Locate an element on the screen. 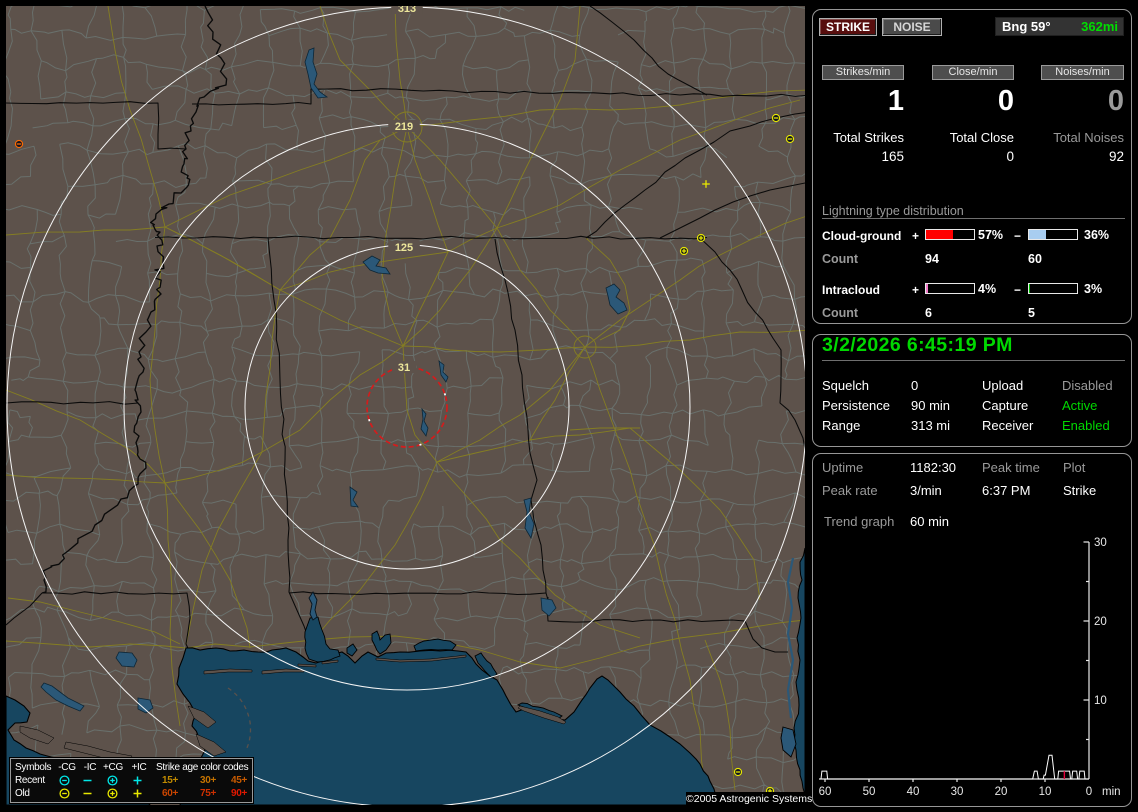 The height and width of the screenshot is (812, 1138). bearing-display: Bng 59° 362mi is located at coordinates (1059, 26).